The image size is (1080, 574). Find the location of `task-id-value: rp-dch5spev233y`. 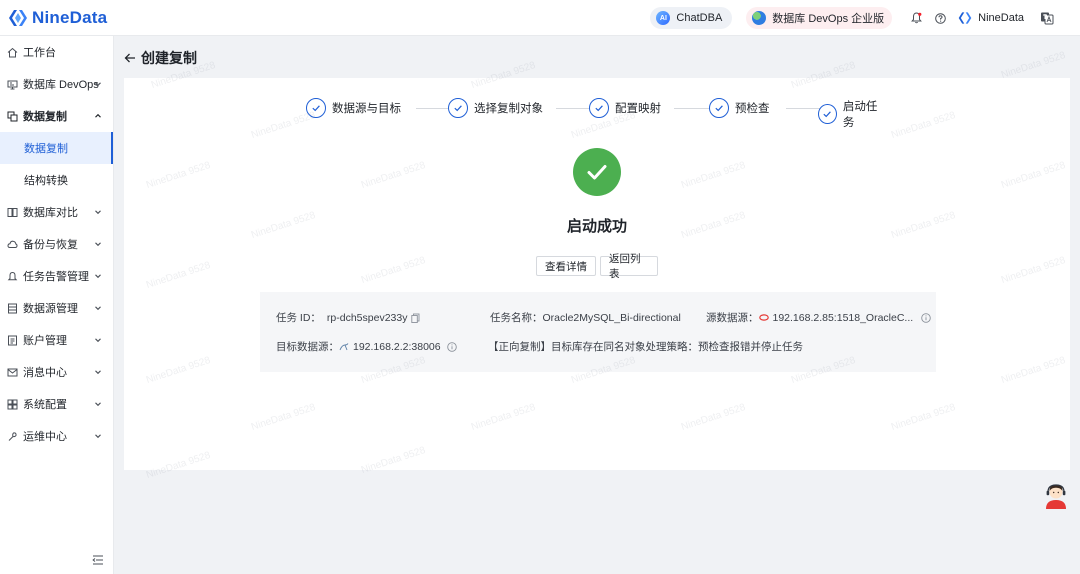

task-id-value: rp-dch5spev233y is located at coordinates (367, 317).